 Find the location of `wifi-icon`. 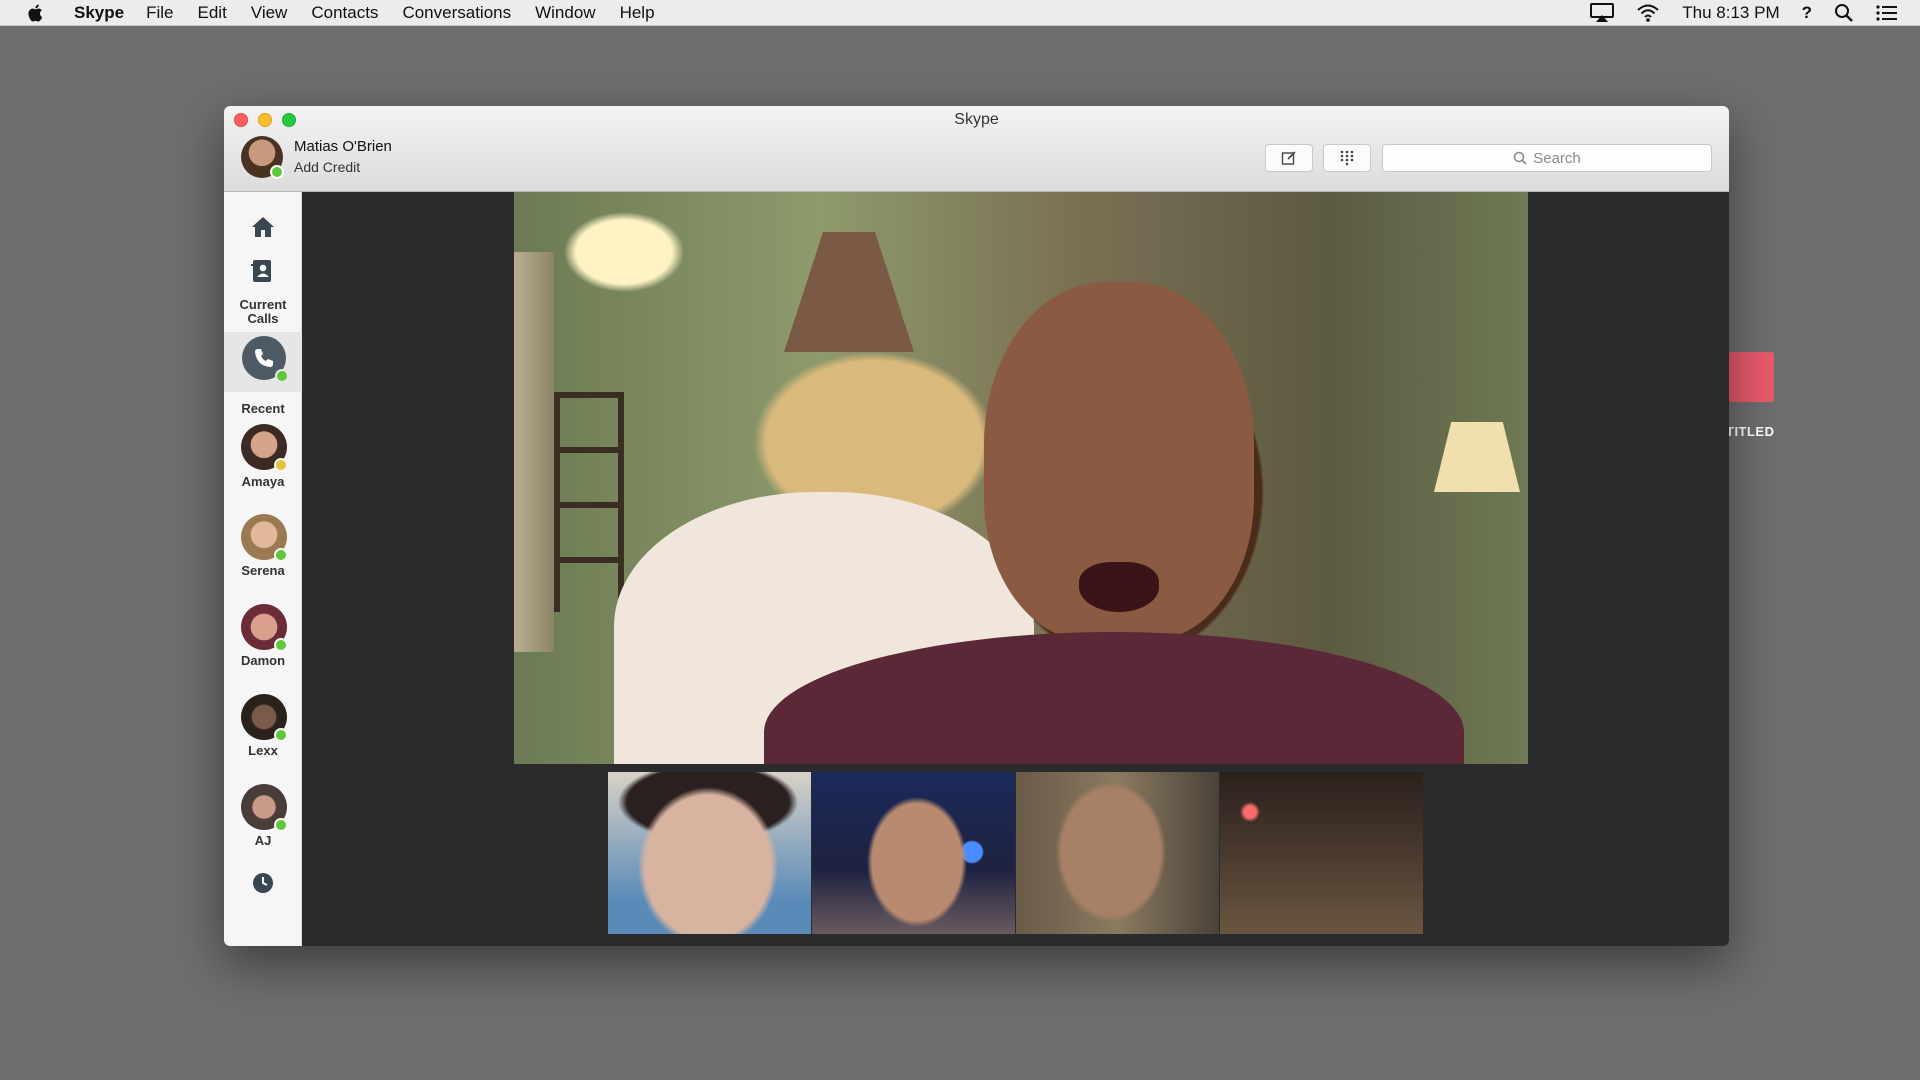

wifi-icon is located at coordinates (1648, 13).